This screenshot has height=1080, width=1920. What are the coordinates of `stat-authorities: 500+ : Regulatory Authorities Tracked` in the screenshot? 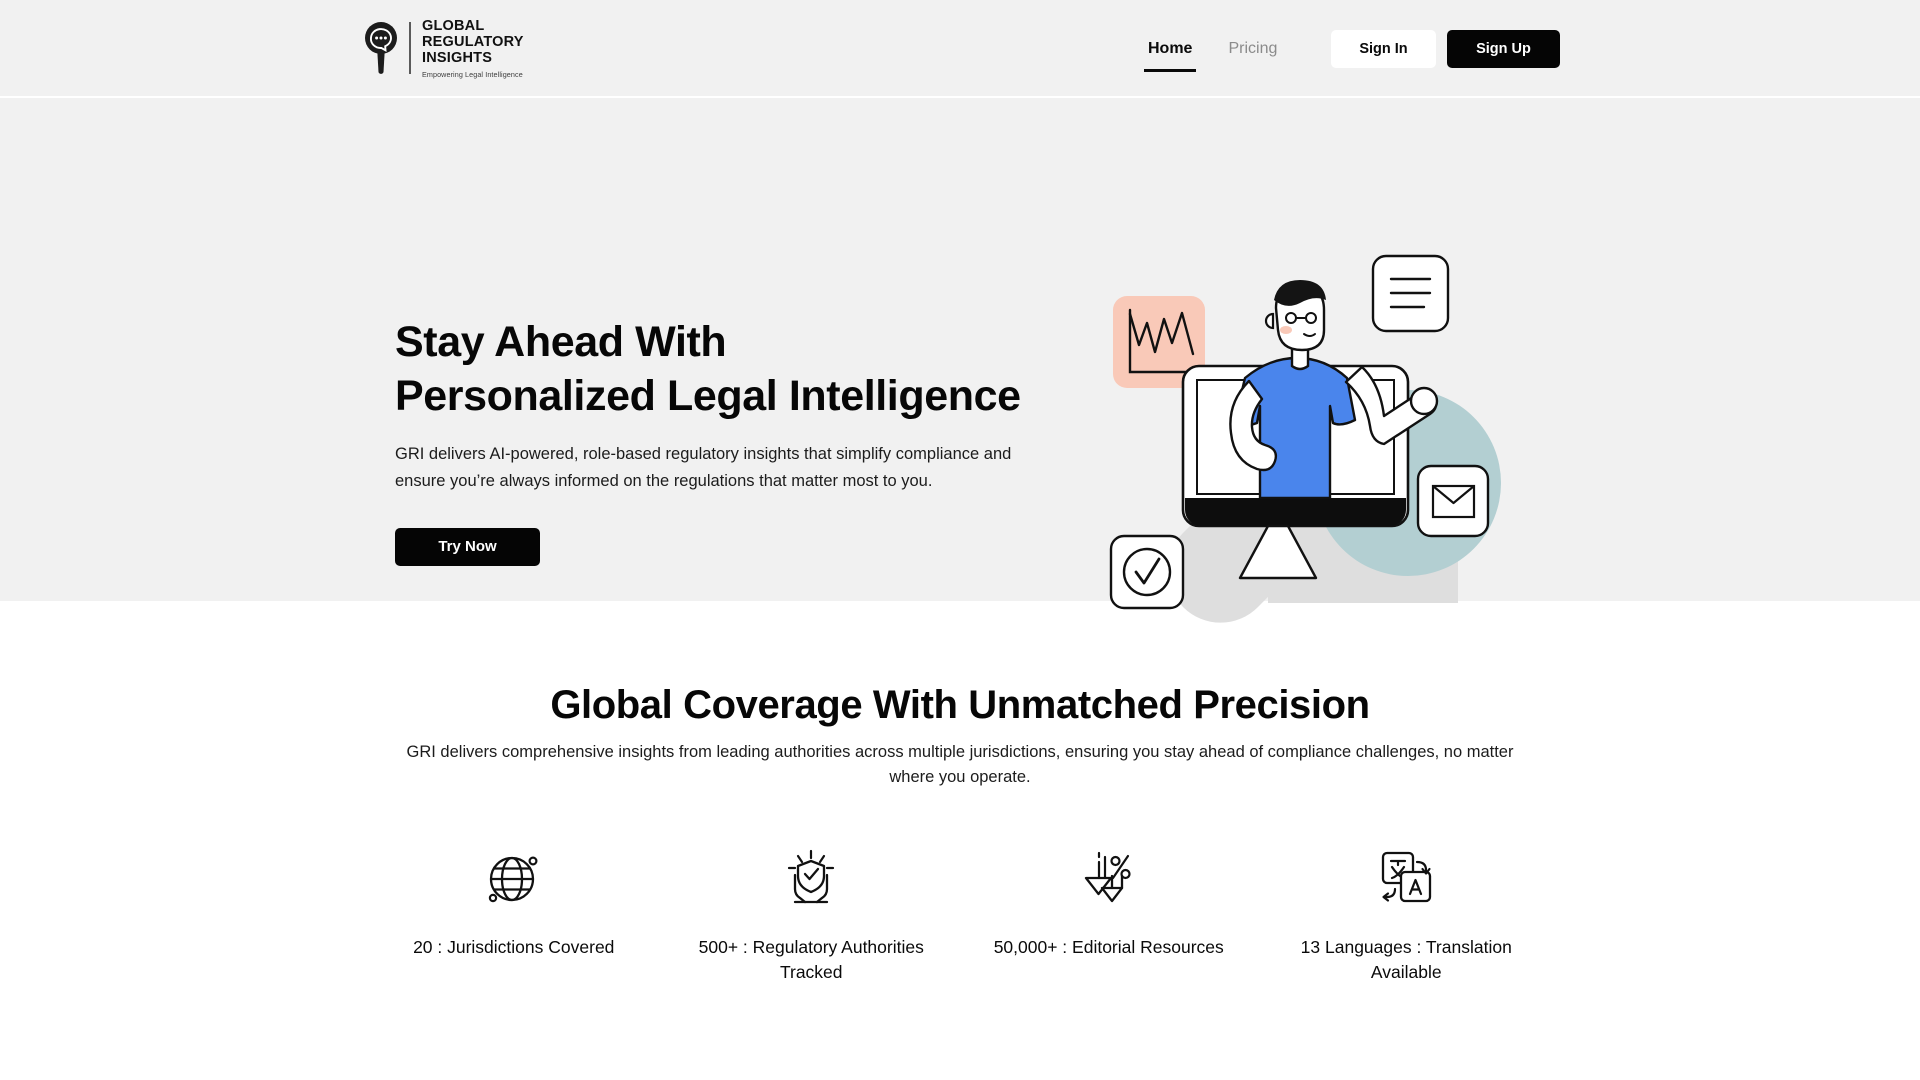 It's located at (812, 915).